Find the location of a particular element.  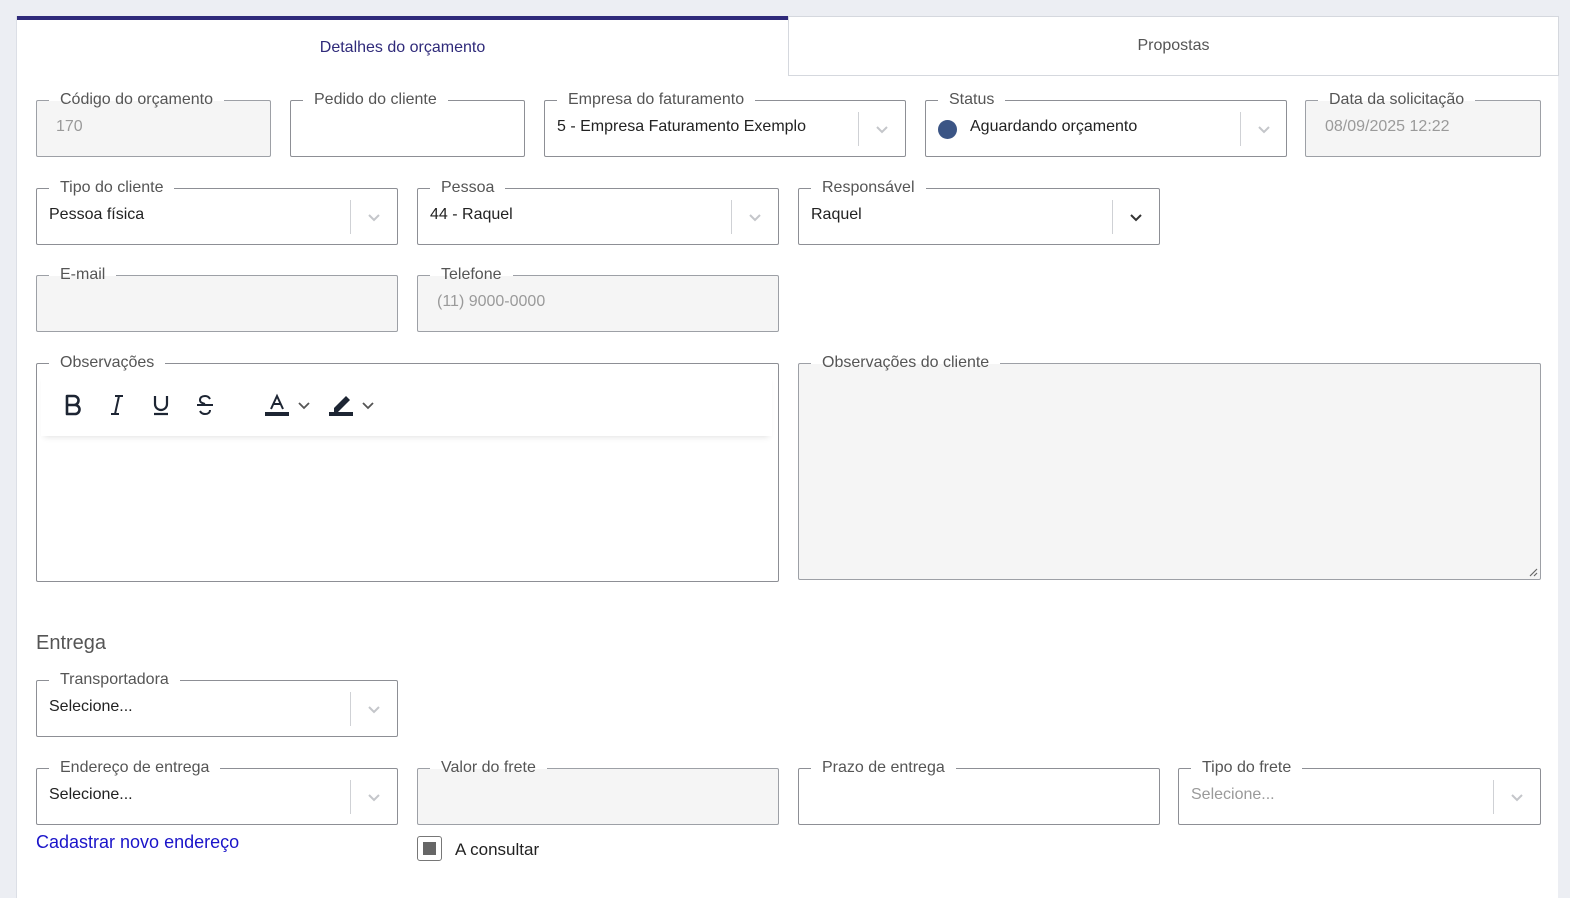

tab-detalhes: Detalhes do orçamento is located at coordinates (402, 46).